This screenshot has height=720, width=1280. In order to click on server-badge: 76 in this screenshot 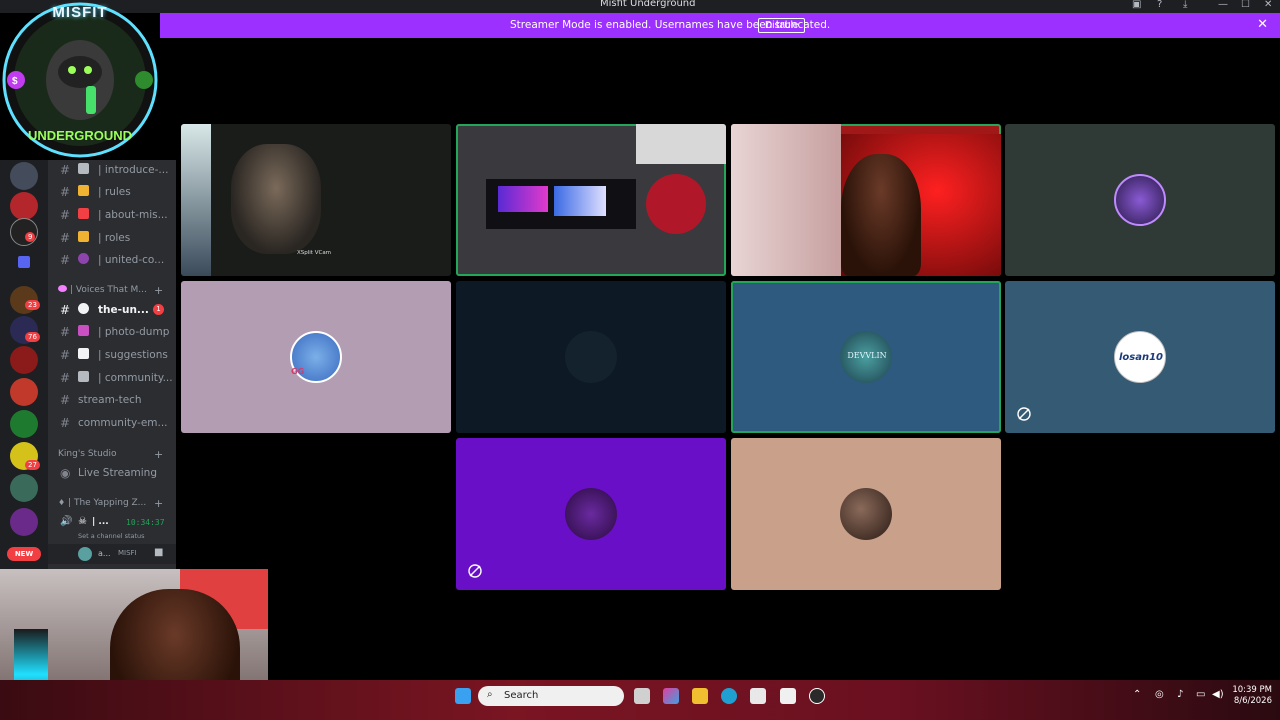, I will do `click(32, 337)`.